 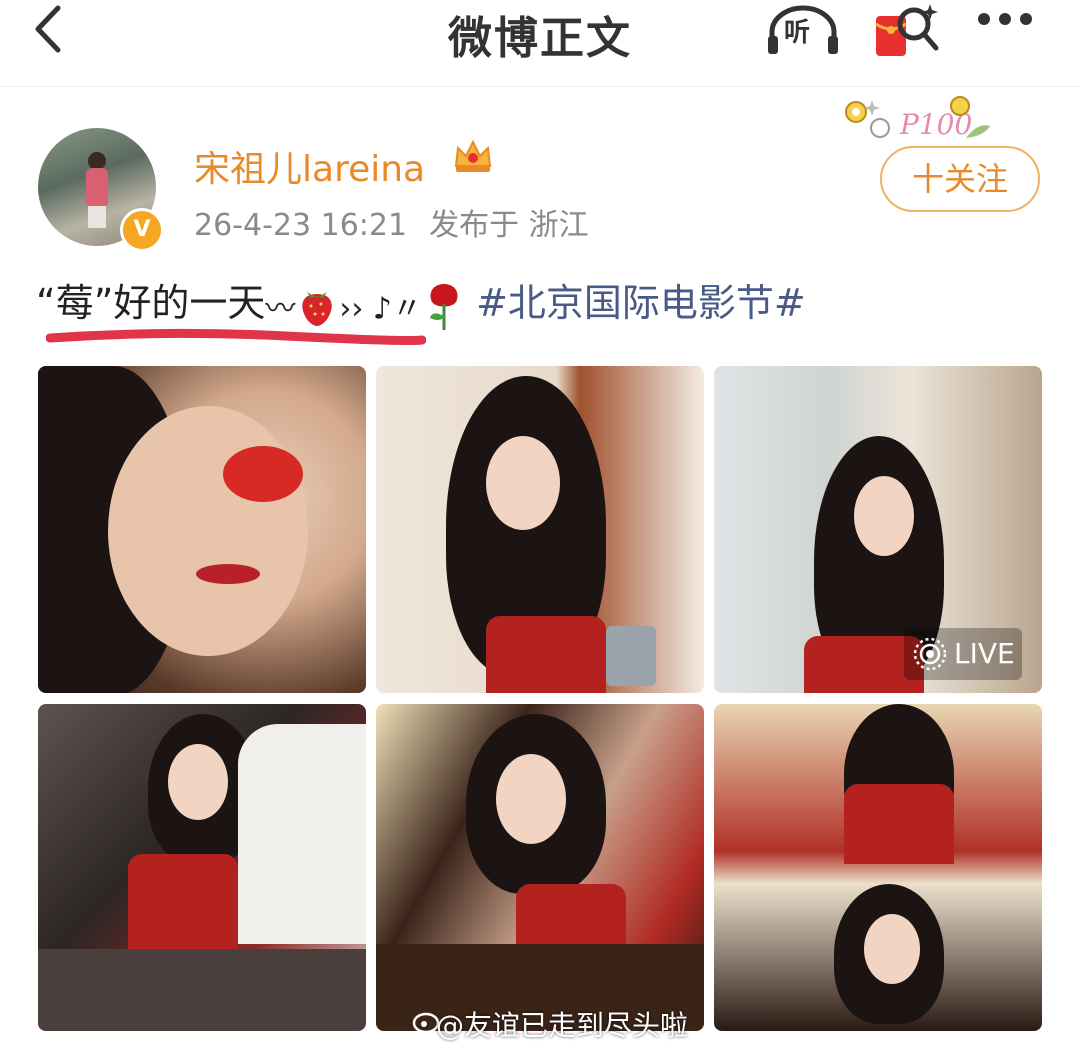 I want to click on post-meta: 26-4-23 16:21 发布于 浙江, so click(x=391, y=222).